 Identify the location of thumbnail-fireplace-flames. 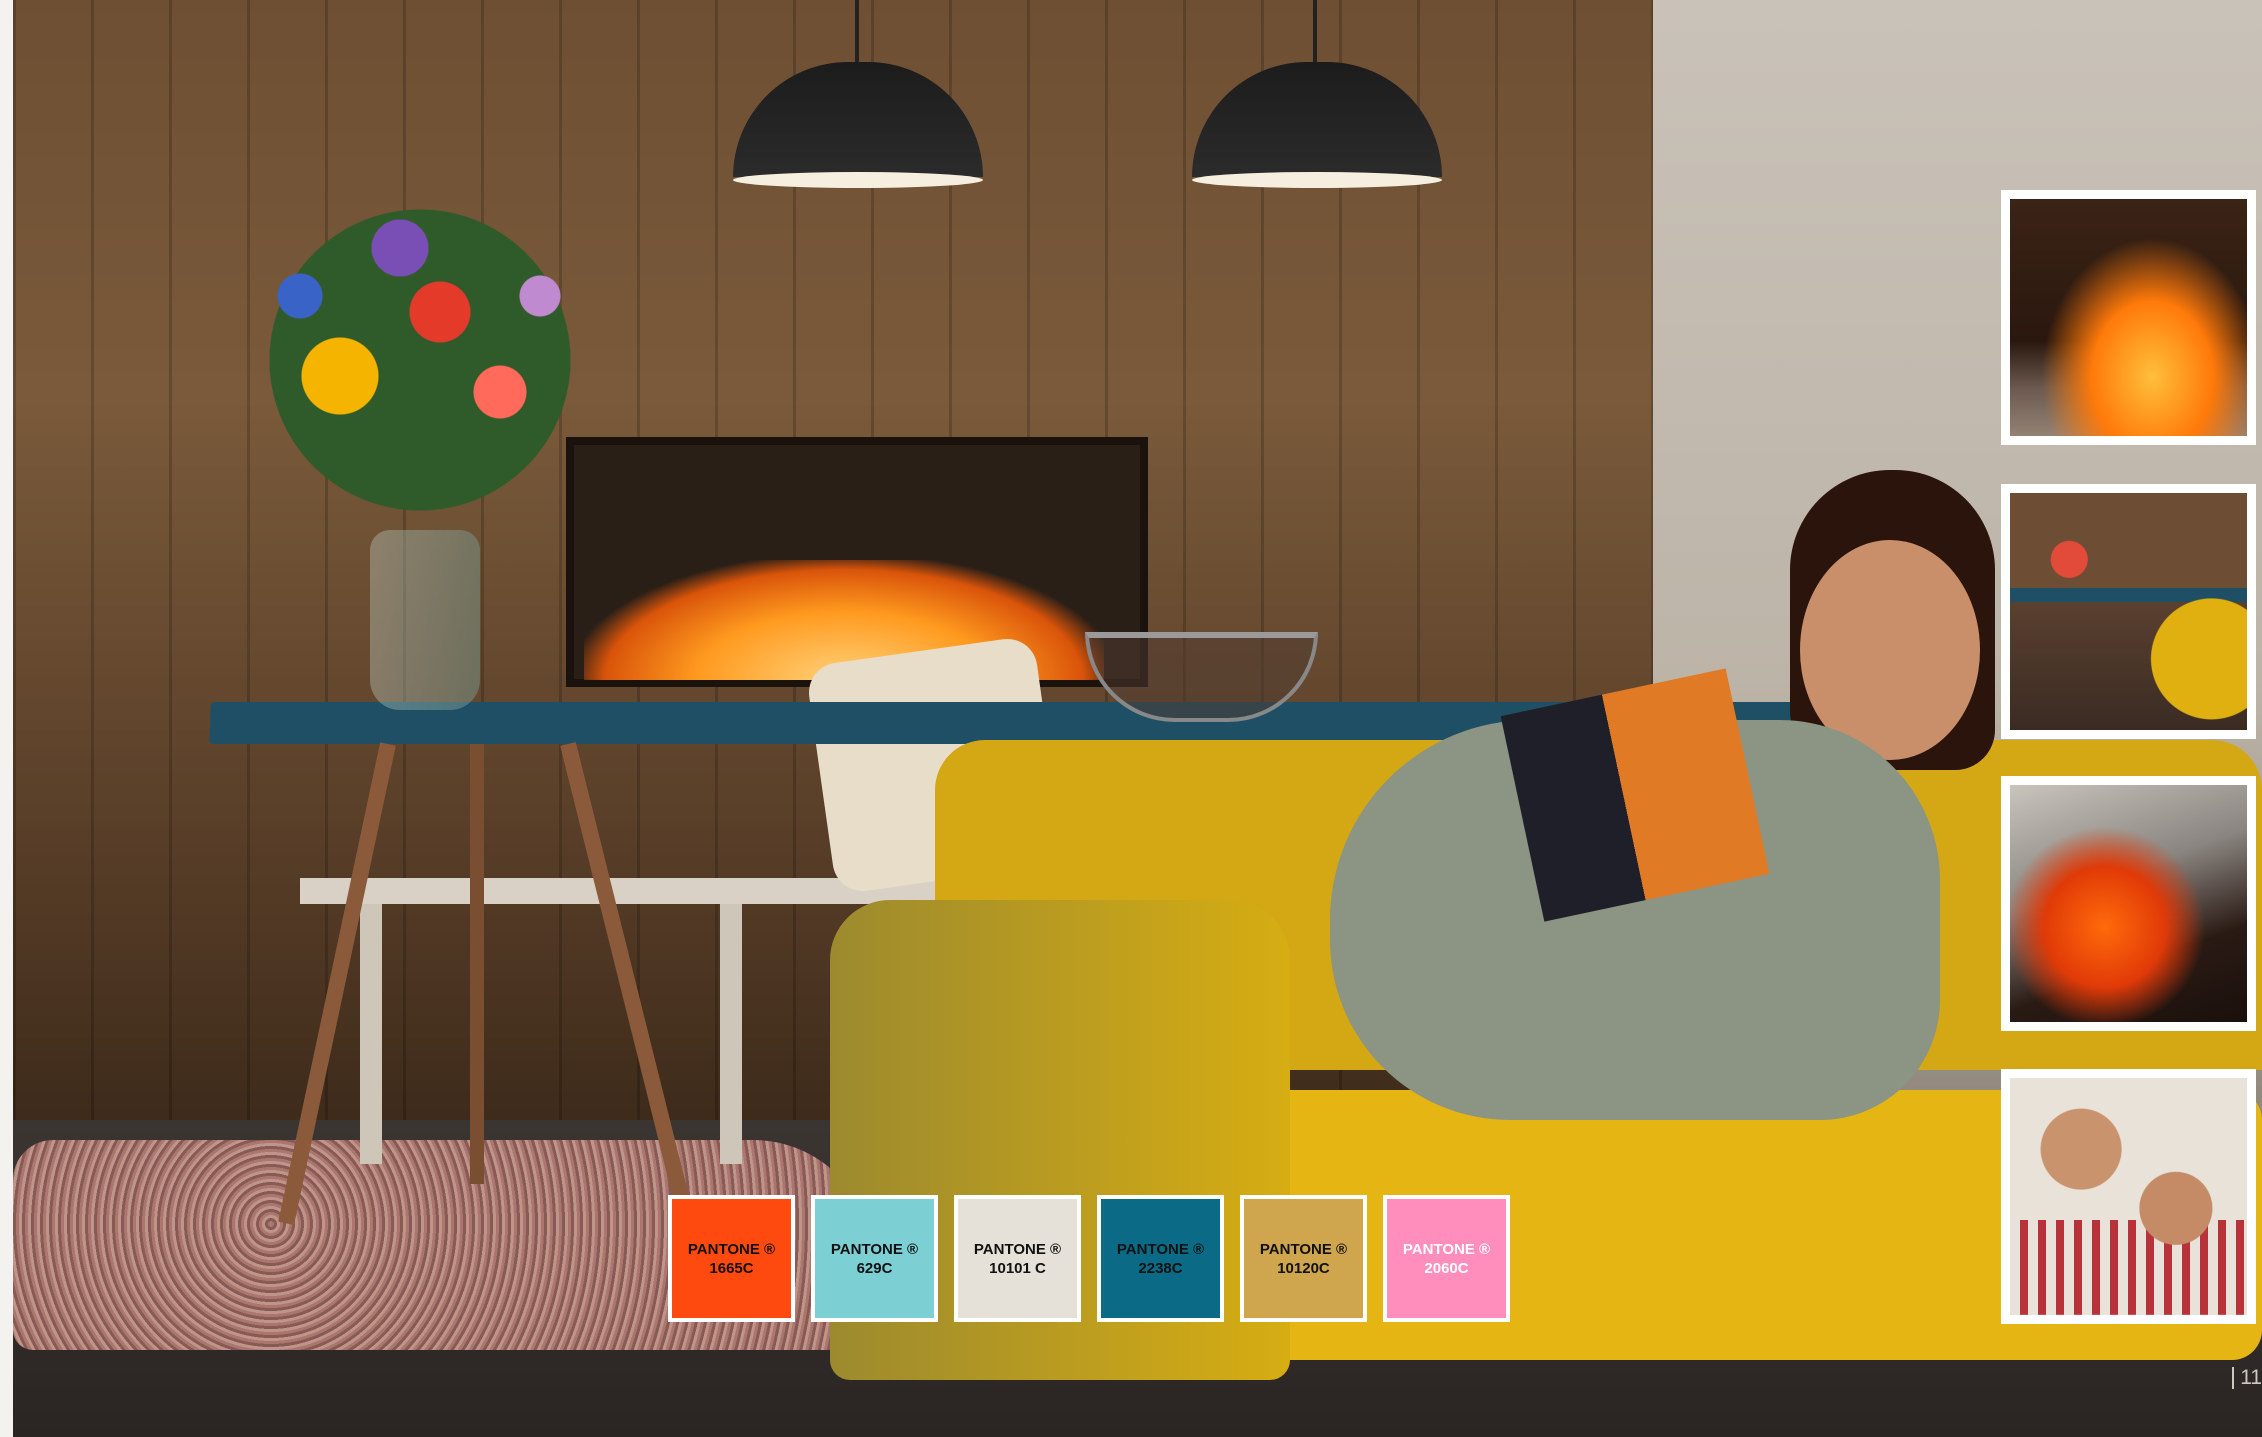
(2128, 317).